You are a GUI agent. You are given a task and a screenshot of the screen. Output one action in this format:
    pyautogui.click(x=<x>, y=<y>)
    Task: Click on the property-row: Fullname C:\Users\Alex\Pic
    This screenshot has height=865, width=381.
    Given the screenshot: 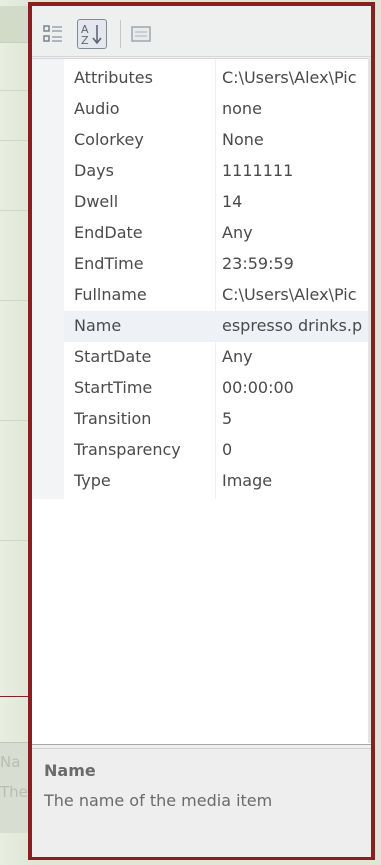 What is the action you would take?
    pyautogui.click(x=217, y=295)
    